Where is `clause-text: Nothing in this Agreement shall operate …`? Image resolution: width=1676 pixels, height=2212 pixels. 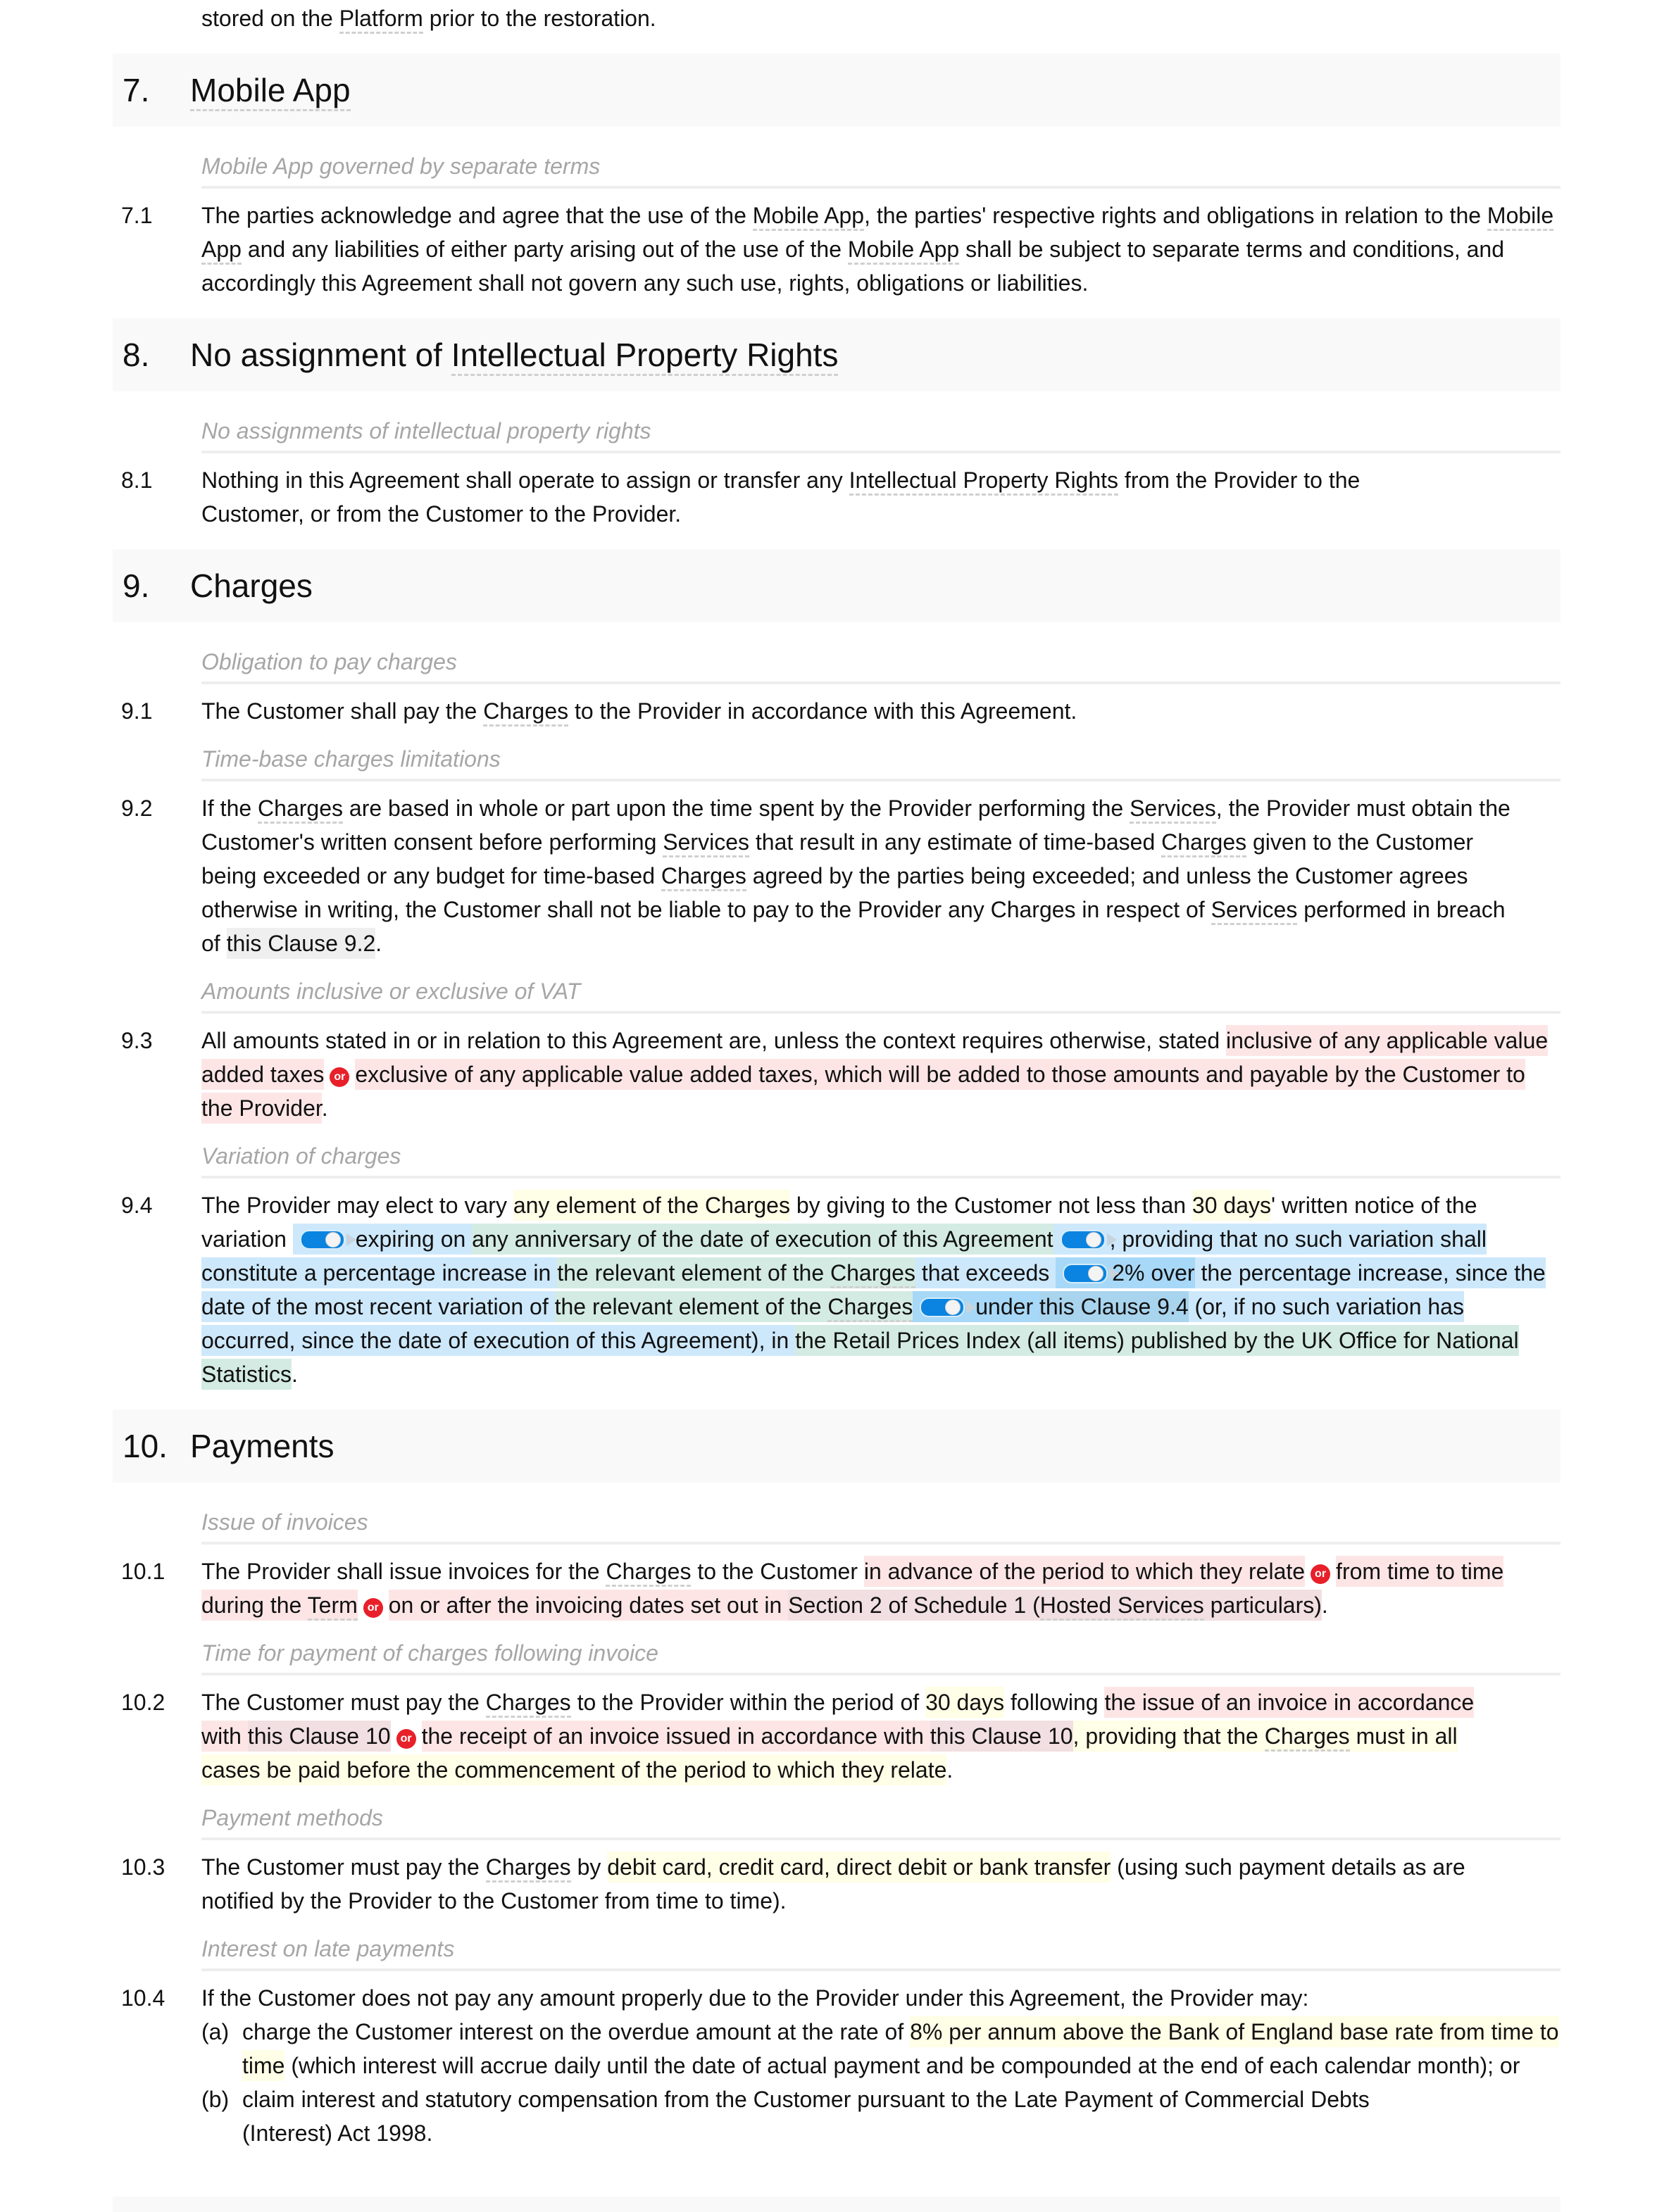
clause-text: Nothing in this Agreement shall operate … is located at coordinates (881, 497).